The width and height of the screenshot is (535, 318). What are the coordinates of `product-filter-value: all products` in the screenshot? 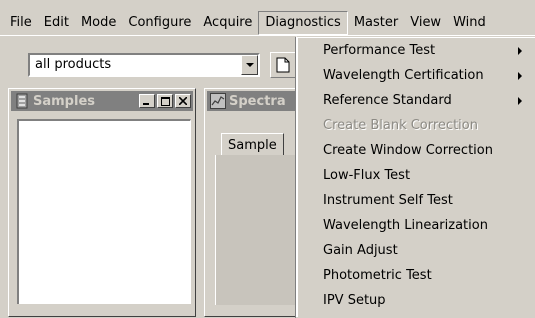 It's located at (73, 64).